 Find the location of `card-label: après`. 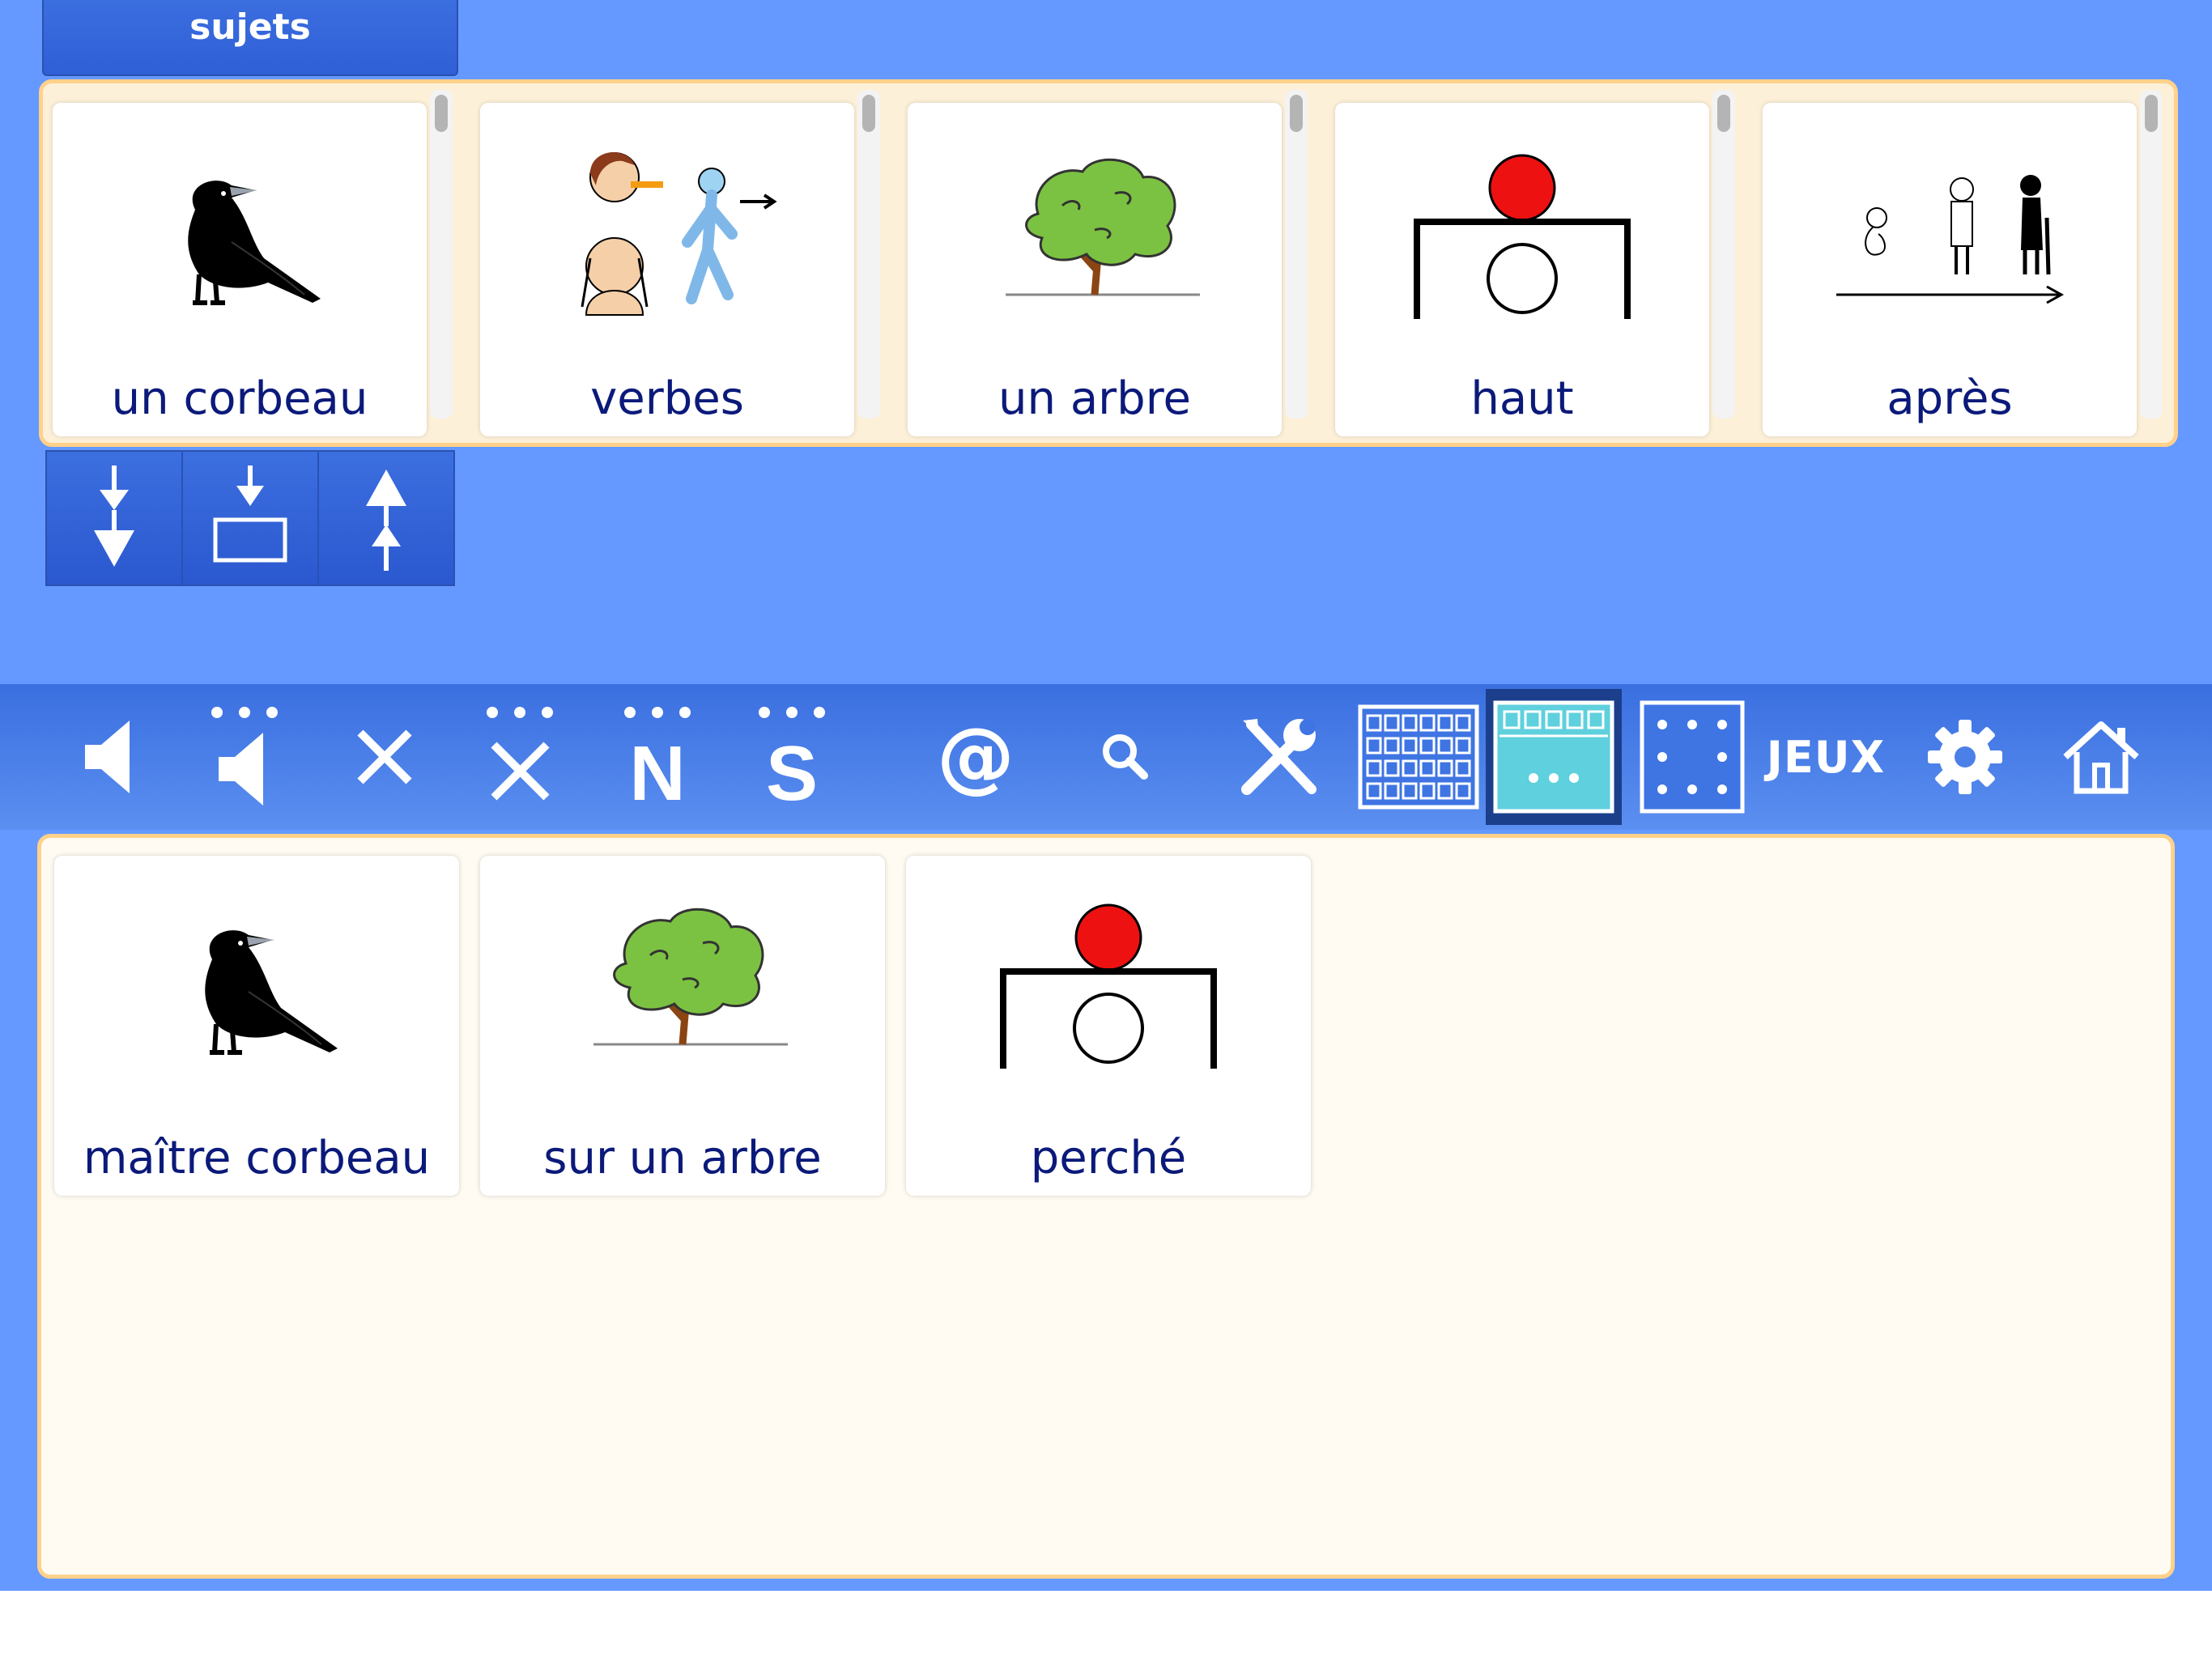

card-label: après is located at coordinates (1950, 398).